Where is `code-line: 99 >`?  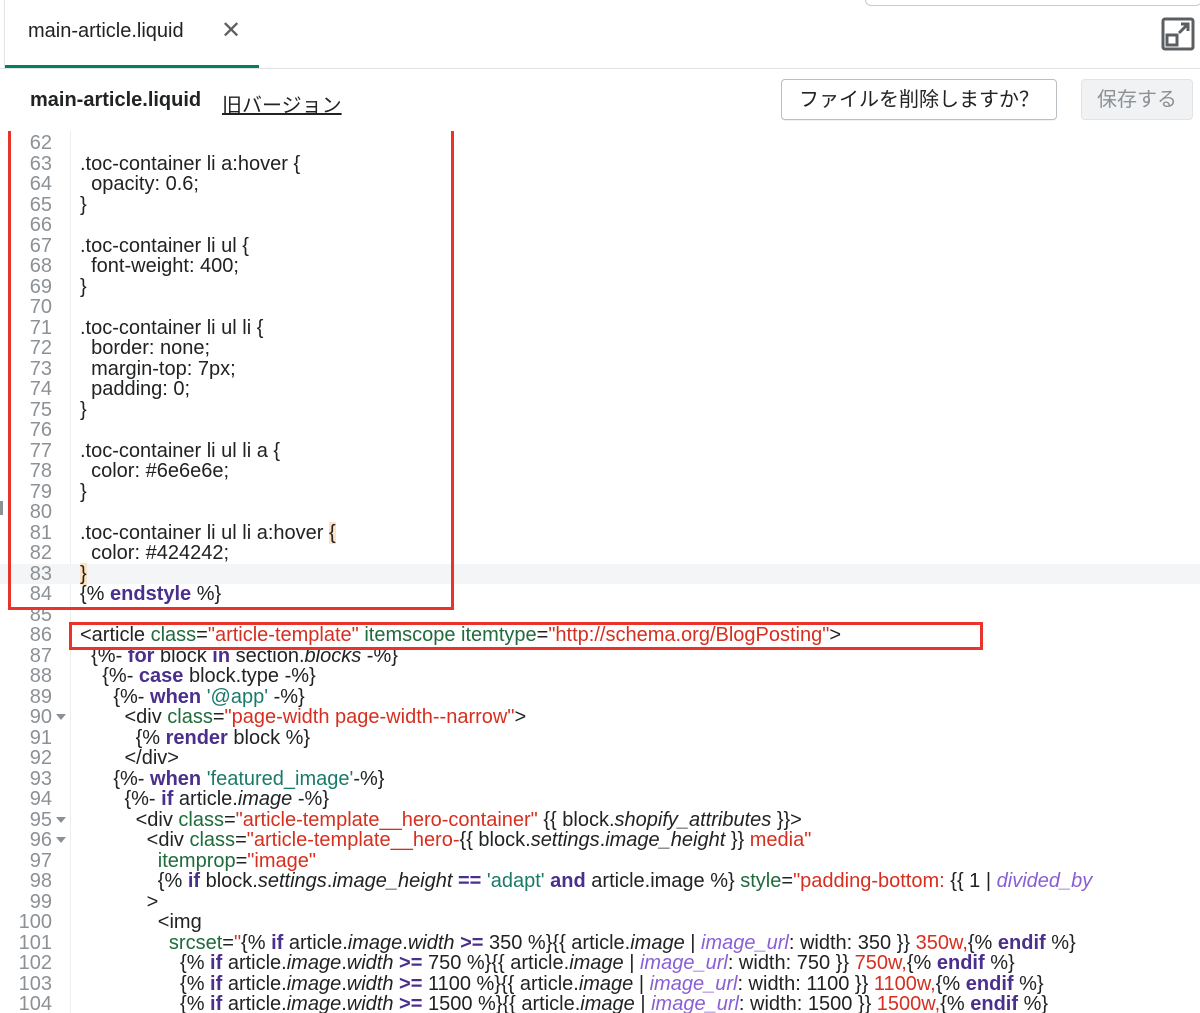 code-line: 99 > is located at coordinates (600, 902).